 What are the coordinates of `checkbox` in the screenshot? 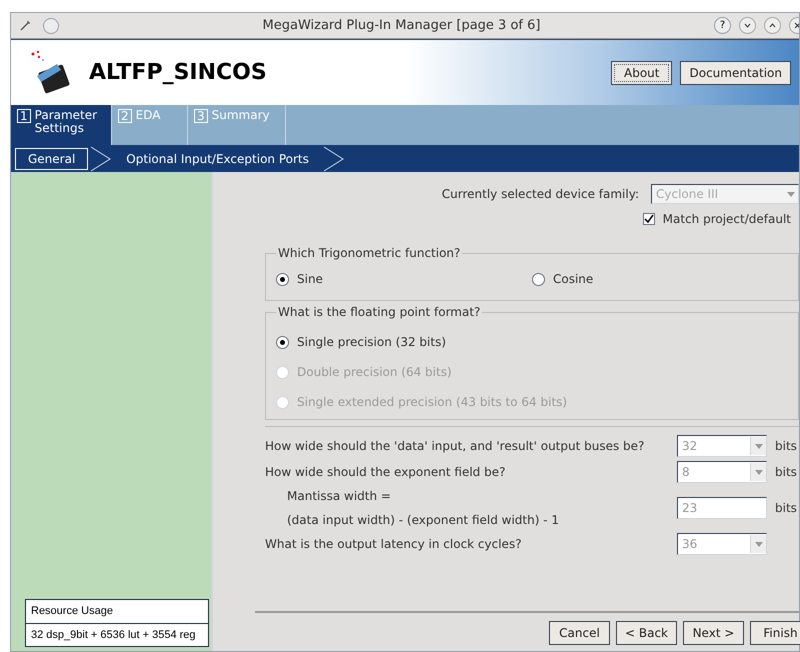 It's located at (648, 219).